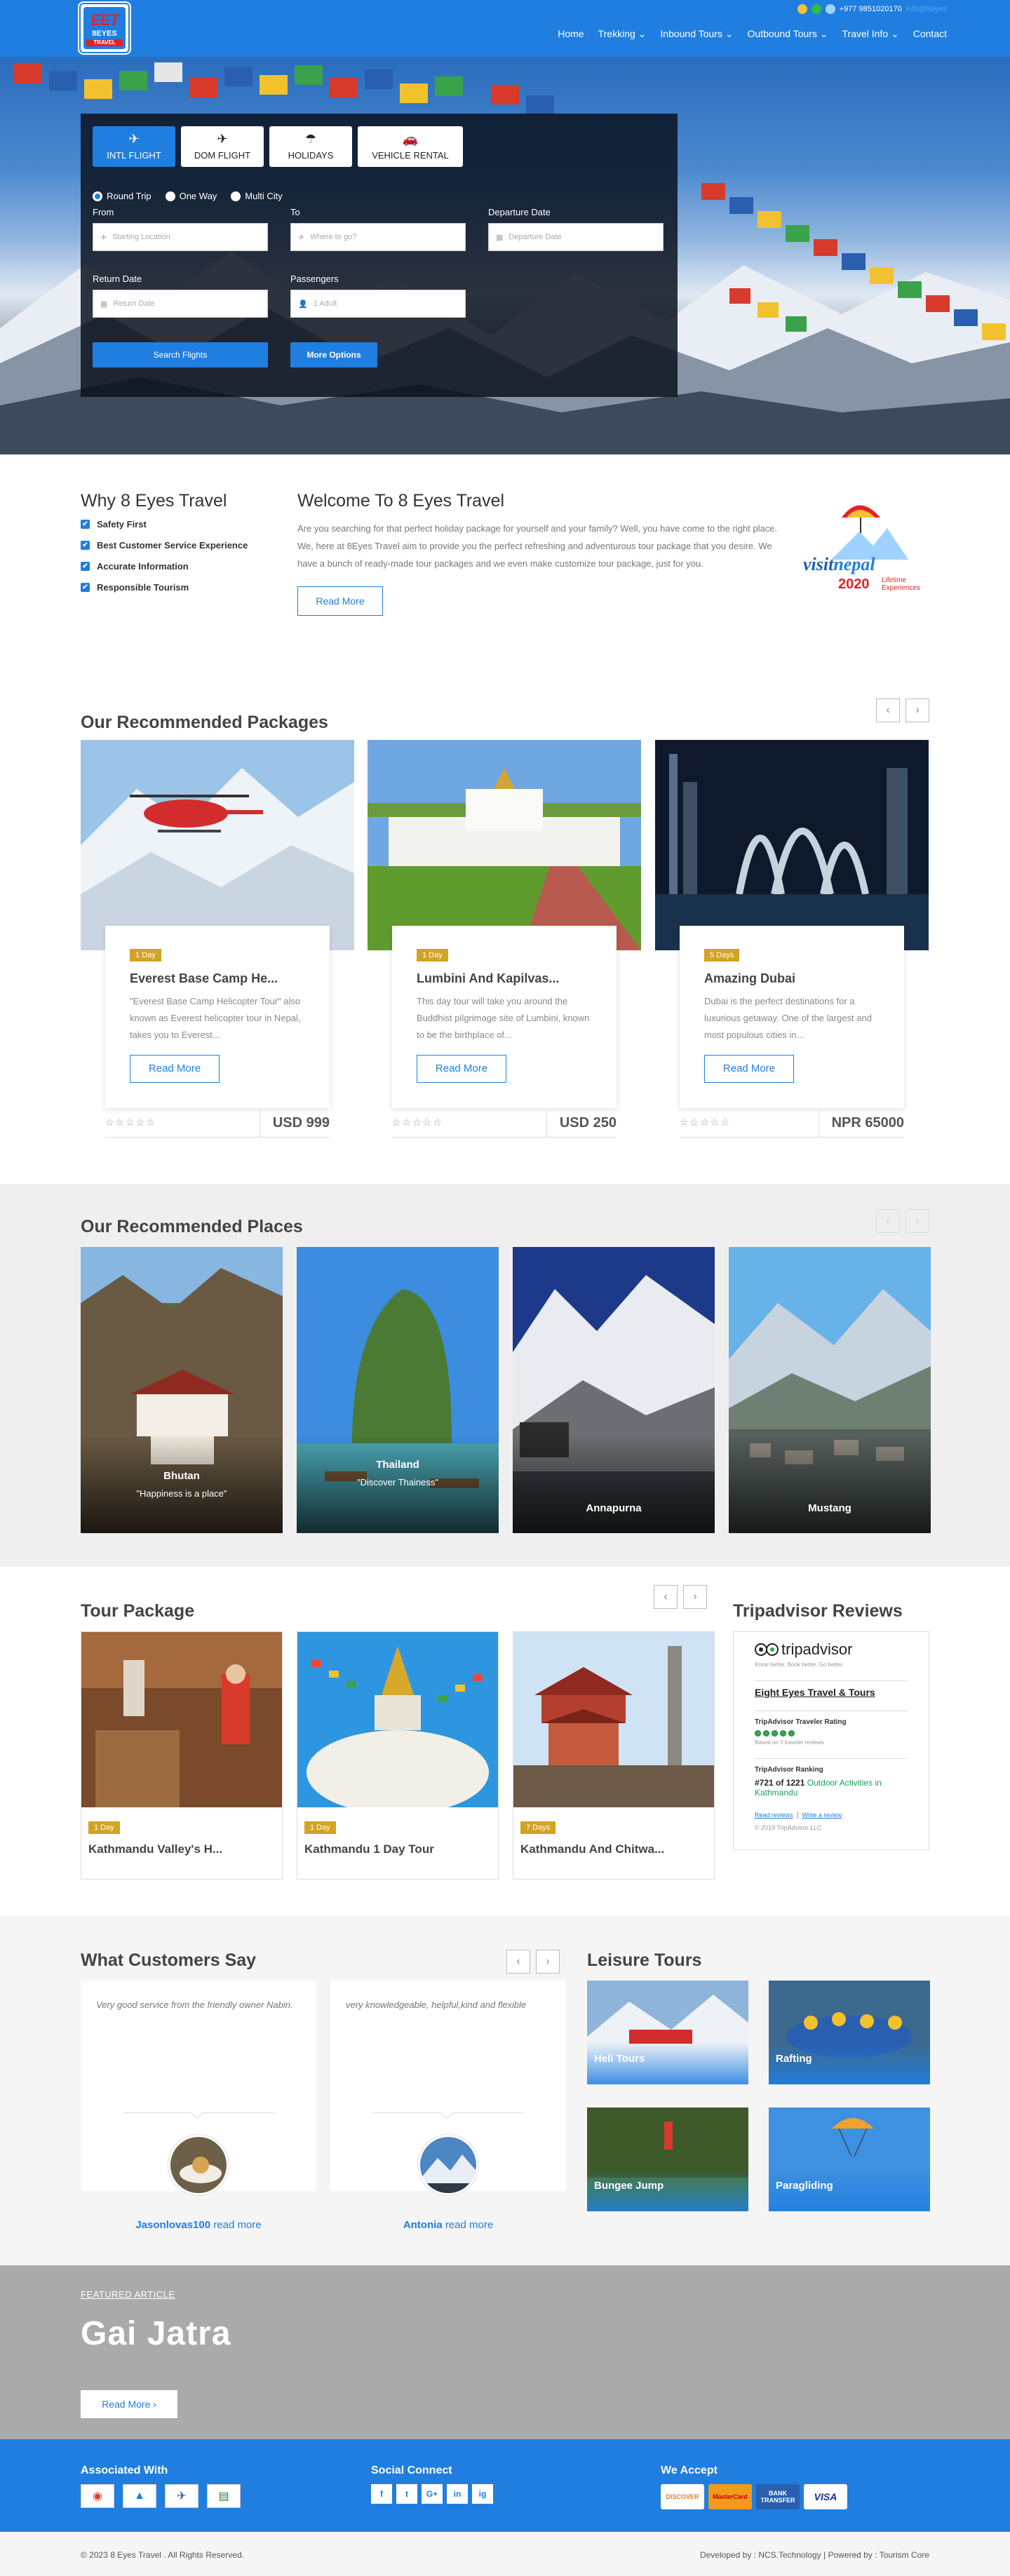 Image resolution: width=1010 pixels, height=2576 pixels. I want to click on leisure-tile: Paragliding, so click(849, 2159).